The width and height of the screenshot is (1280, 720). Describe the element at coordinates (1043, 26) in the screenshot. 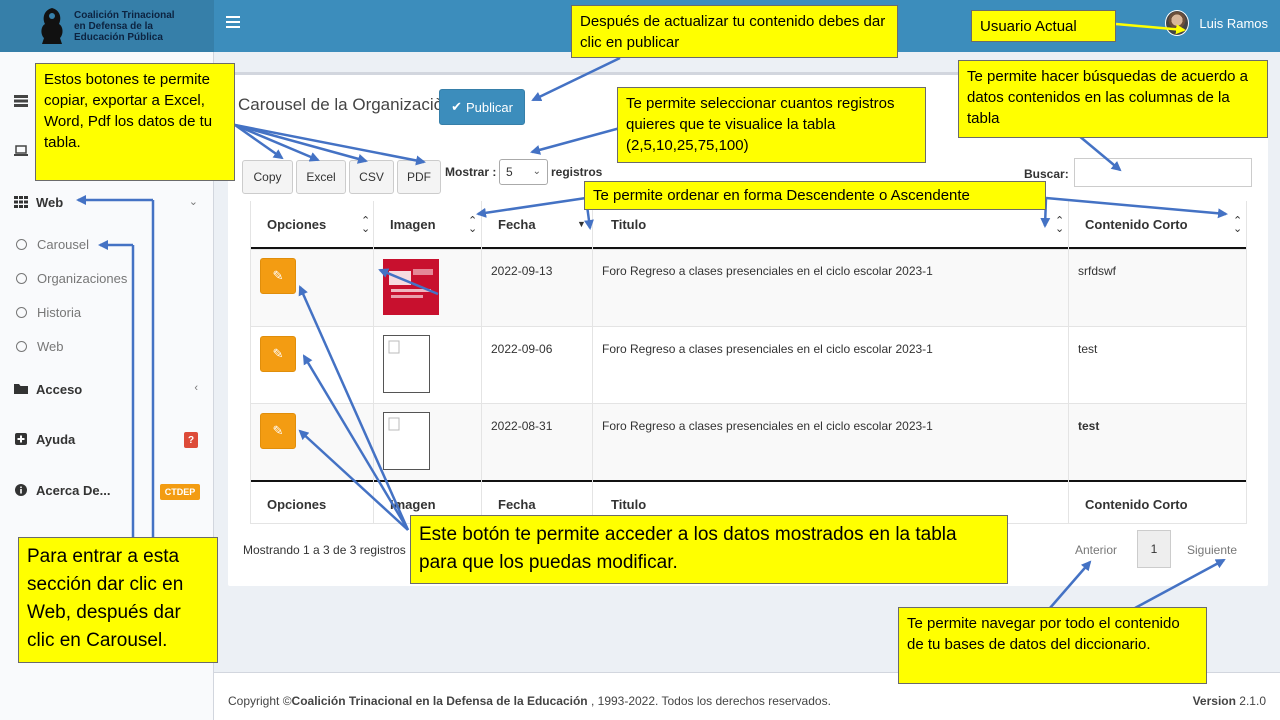

I see `callout-user: Usuario Actual` at that location.